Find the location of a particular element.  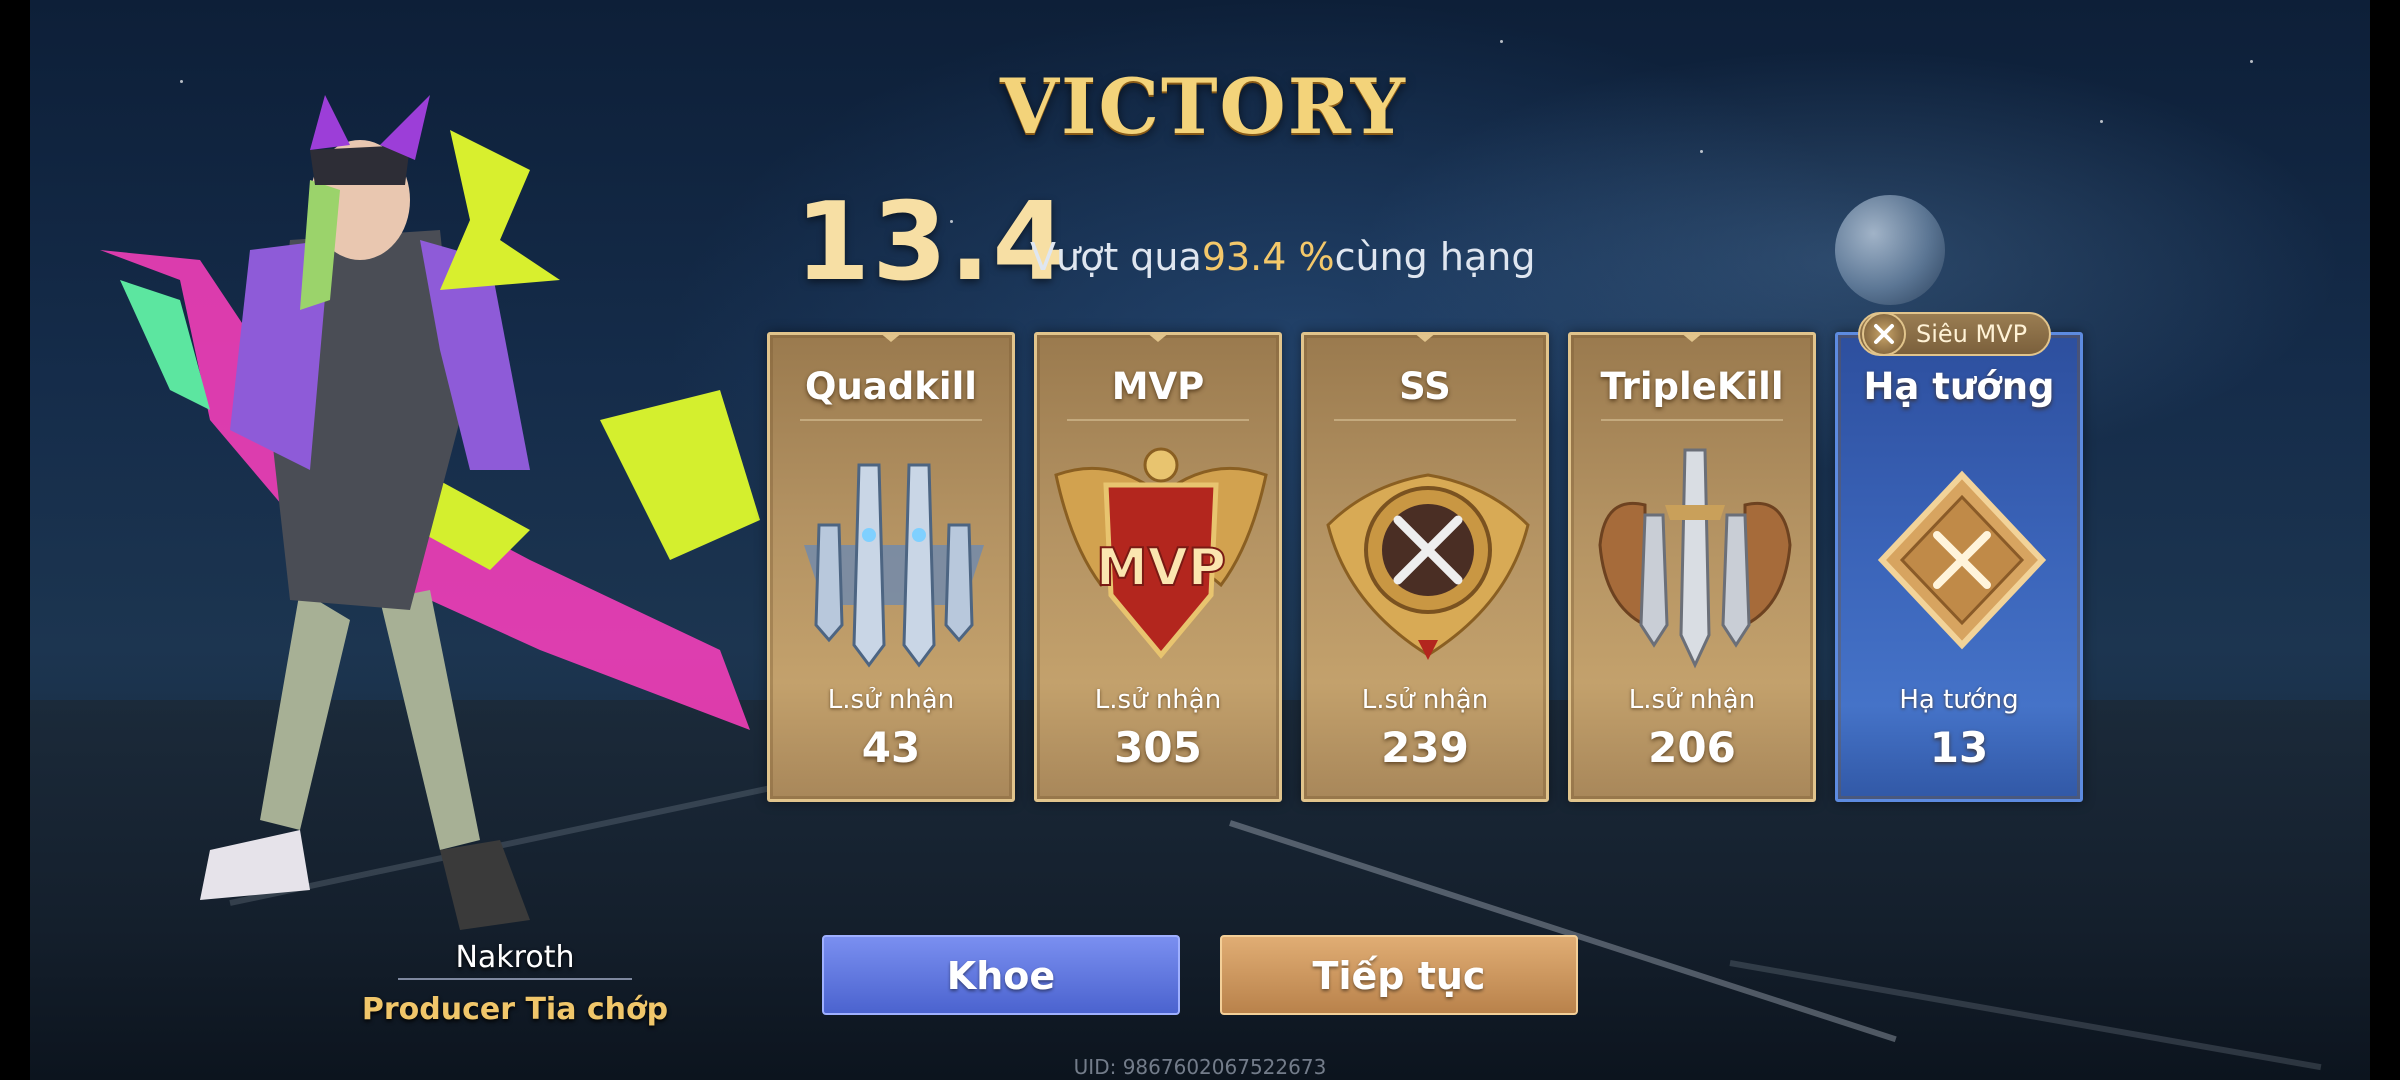

hero-name: Nakroth is located at coordinates (515, 957).